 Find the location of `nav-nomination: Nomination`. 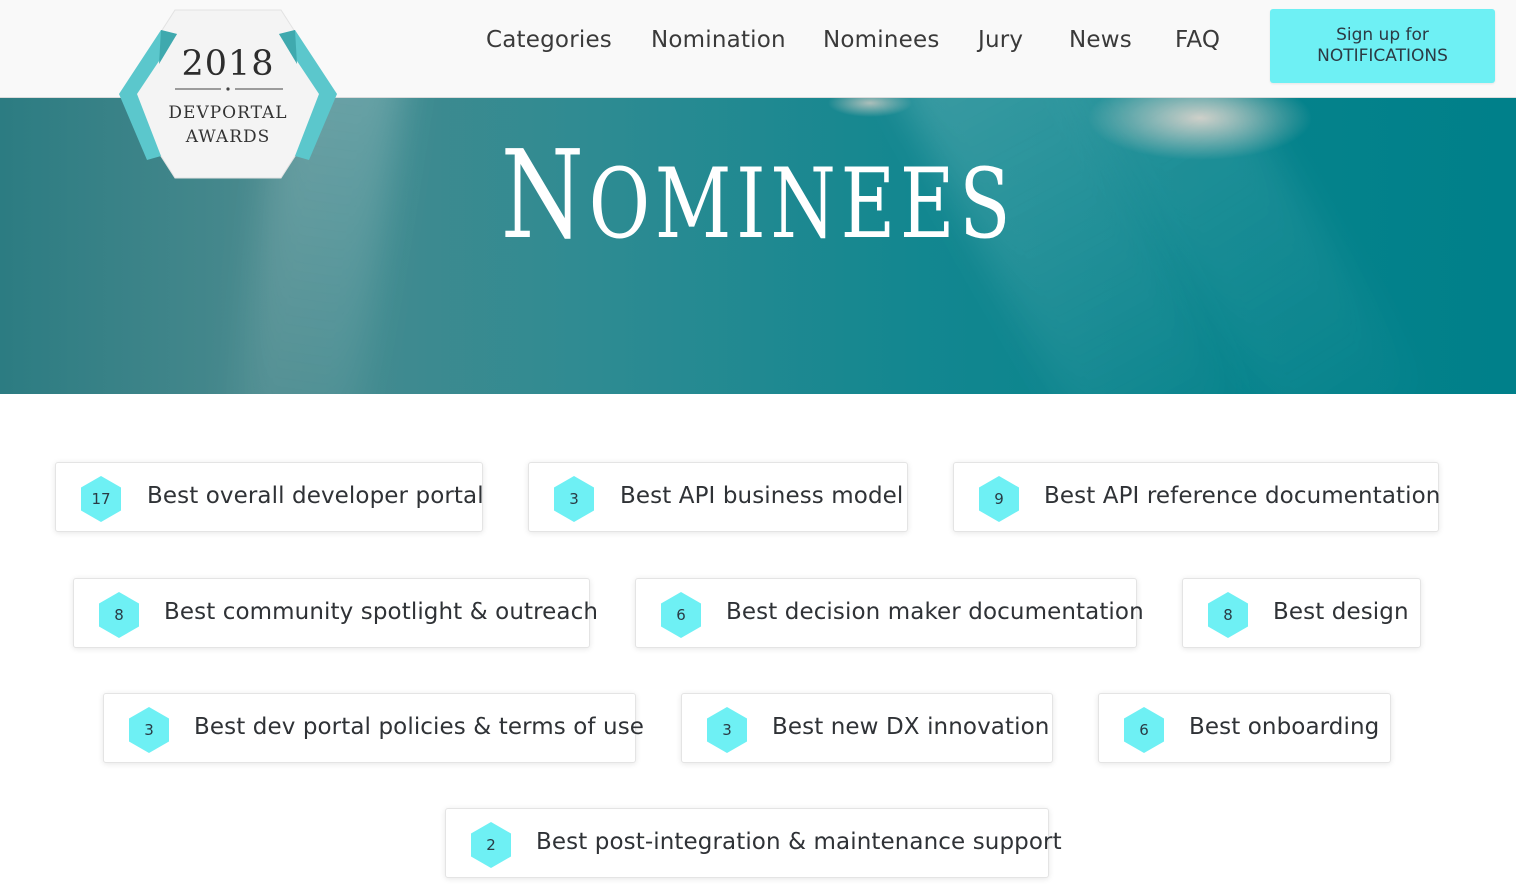

nav-nomination: Nomination is located at coordinates (718, 40).